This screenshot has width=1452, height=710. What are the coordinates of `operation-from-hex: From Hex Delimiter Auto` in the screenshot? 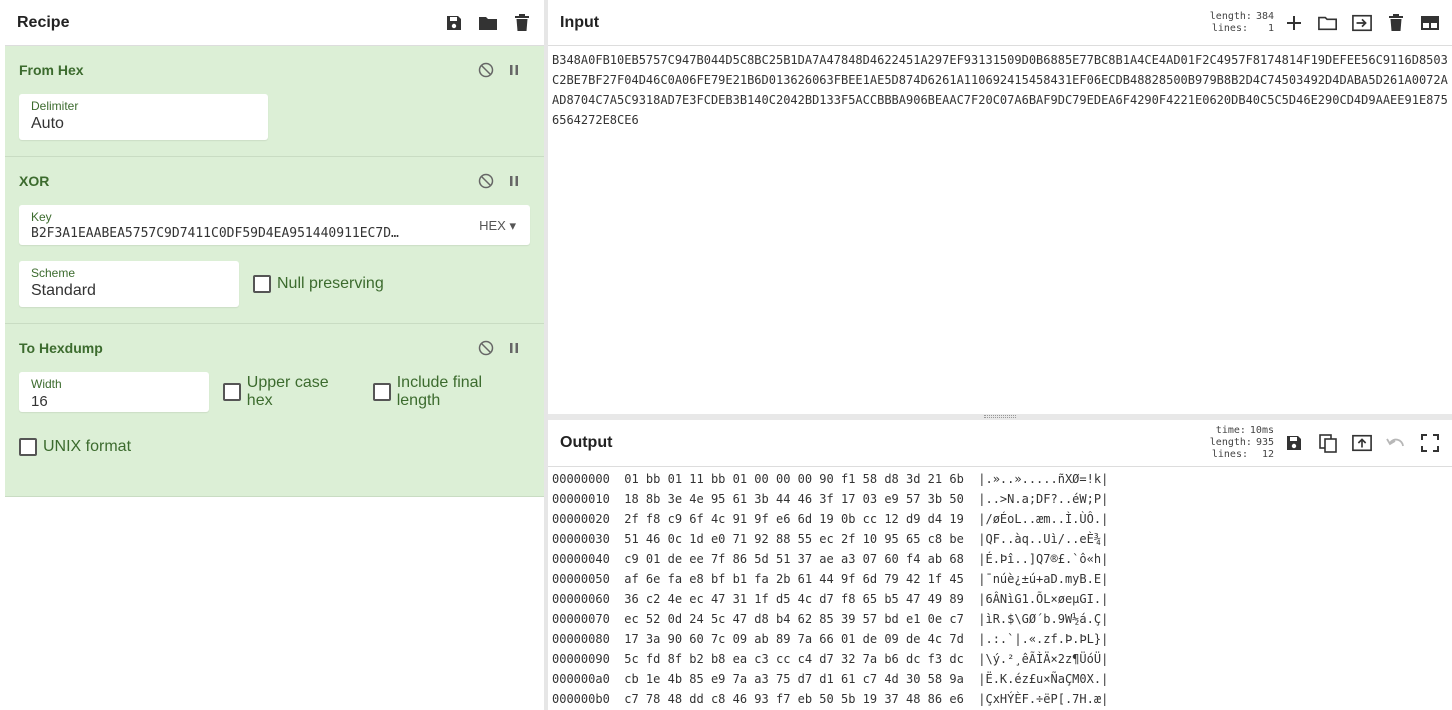 It's located at (274, 101).